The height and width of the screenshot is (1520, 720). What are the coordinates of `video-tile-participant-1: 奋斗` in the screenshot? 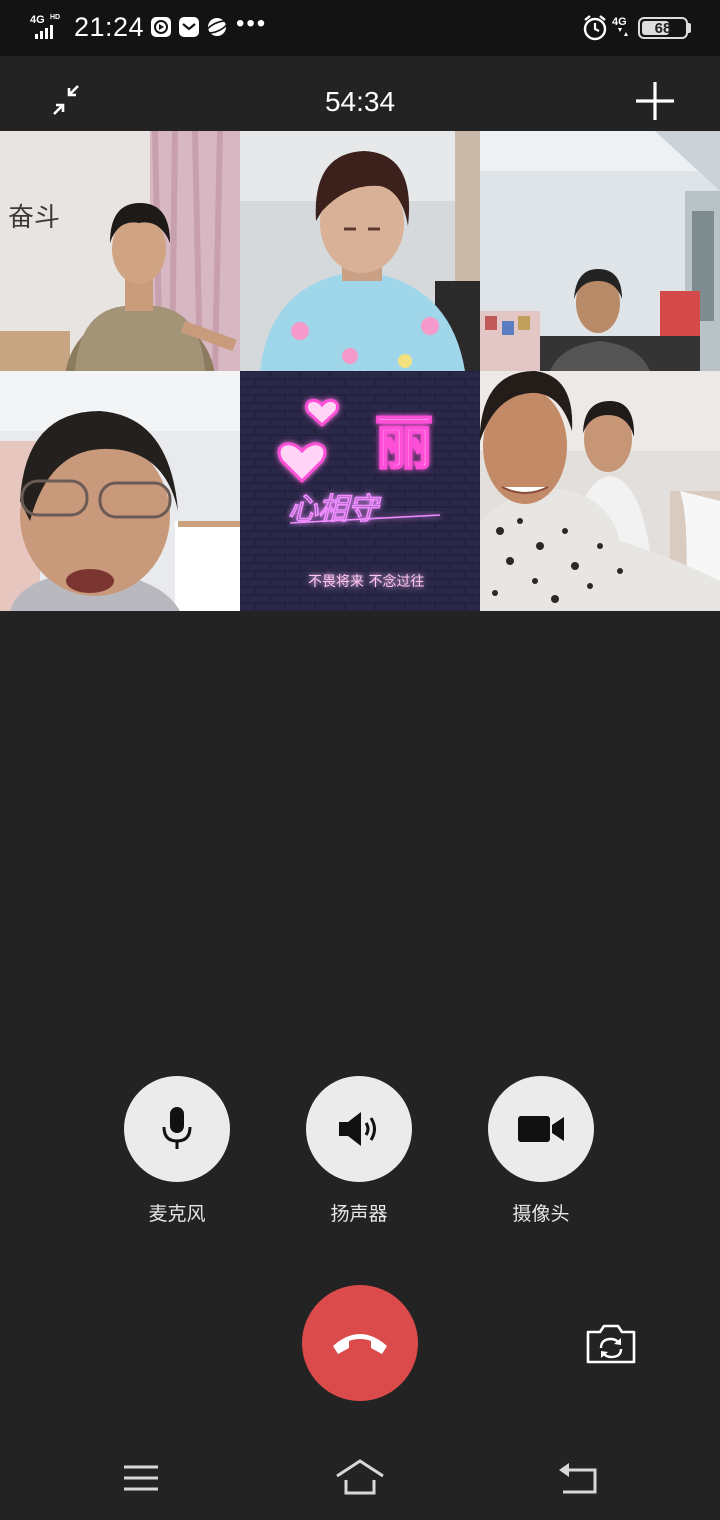 It's located at (120, 251).